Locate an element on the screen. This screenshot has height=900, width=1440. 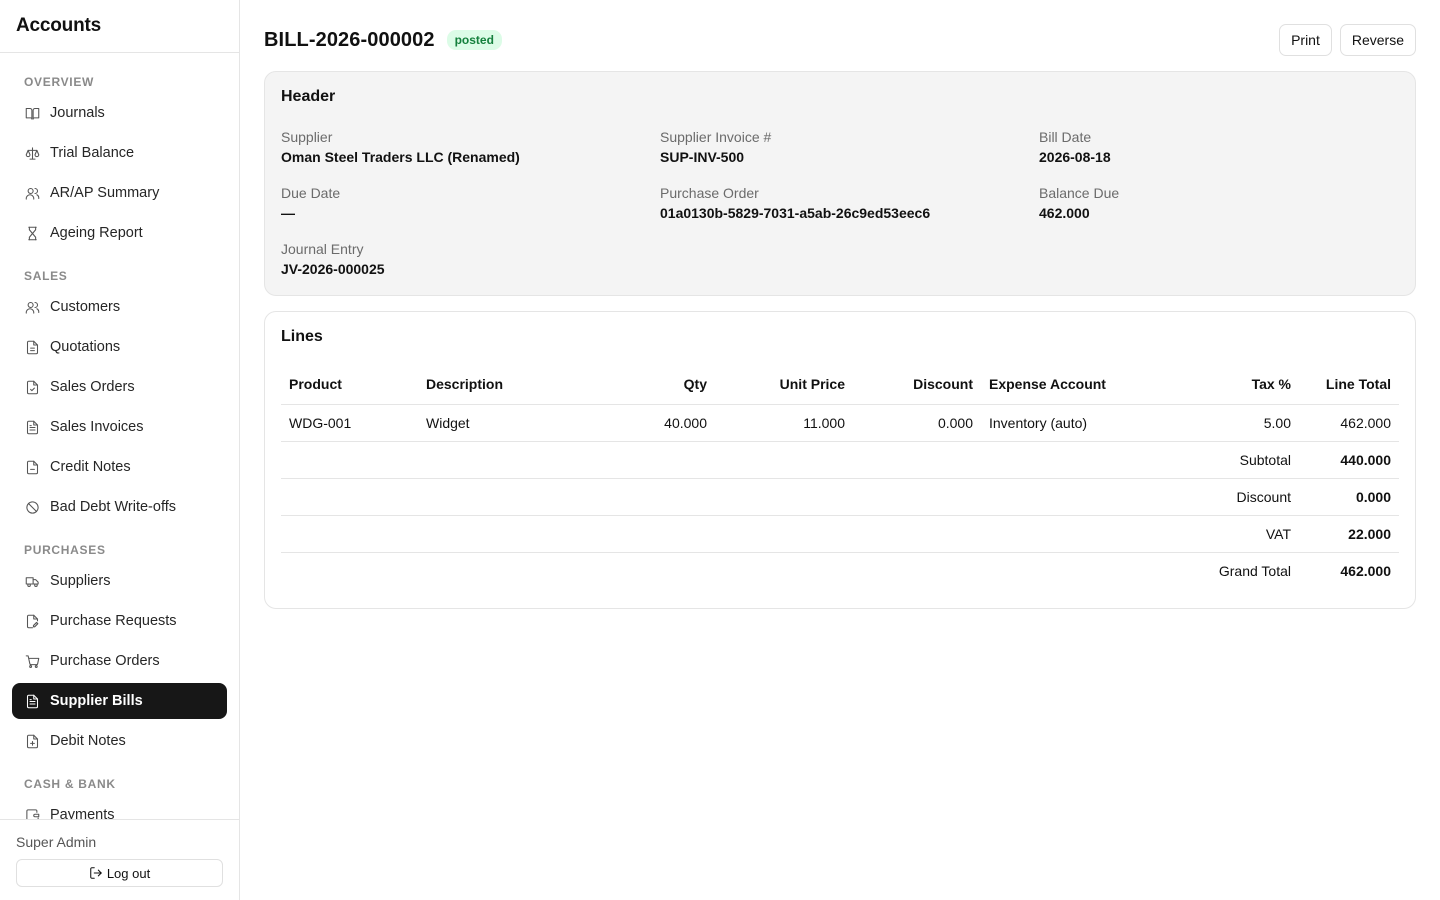
field-value: JV-2026-000025 is located at coordinates (333, 269).